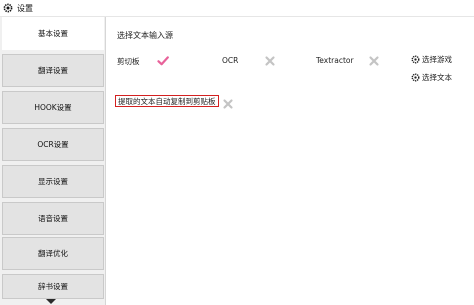 The height and width of the screenshot is (305, 474). I want to click on select-text-label: 选择文本, so click(437, 77).